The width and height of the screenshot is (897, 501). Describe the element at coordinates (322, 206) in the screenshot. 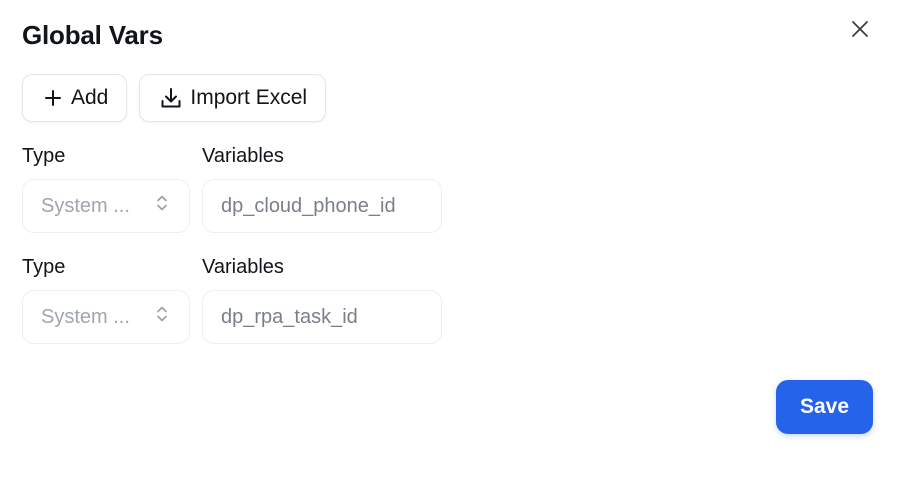

I see `variable-input: dp_cloud_phone_id` at that location.